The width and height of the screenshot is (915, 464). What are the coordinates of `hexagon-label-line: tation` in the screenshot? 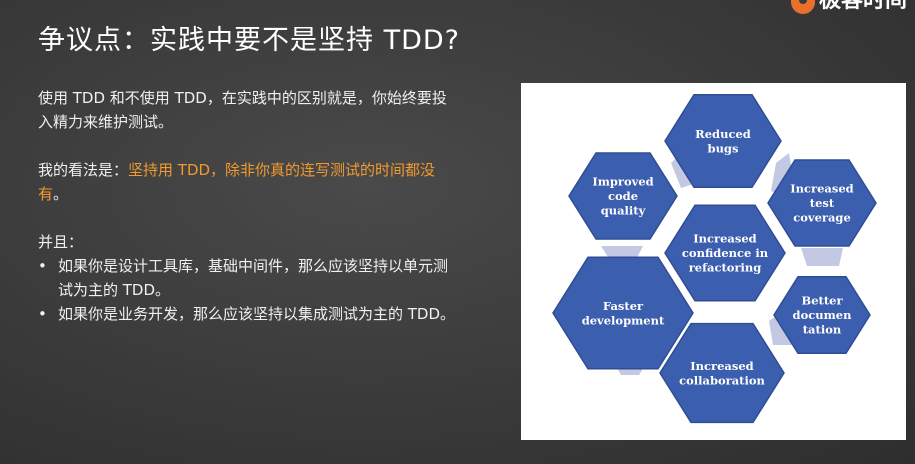 It's located at (822, 330).